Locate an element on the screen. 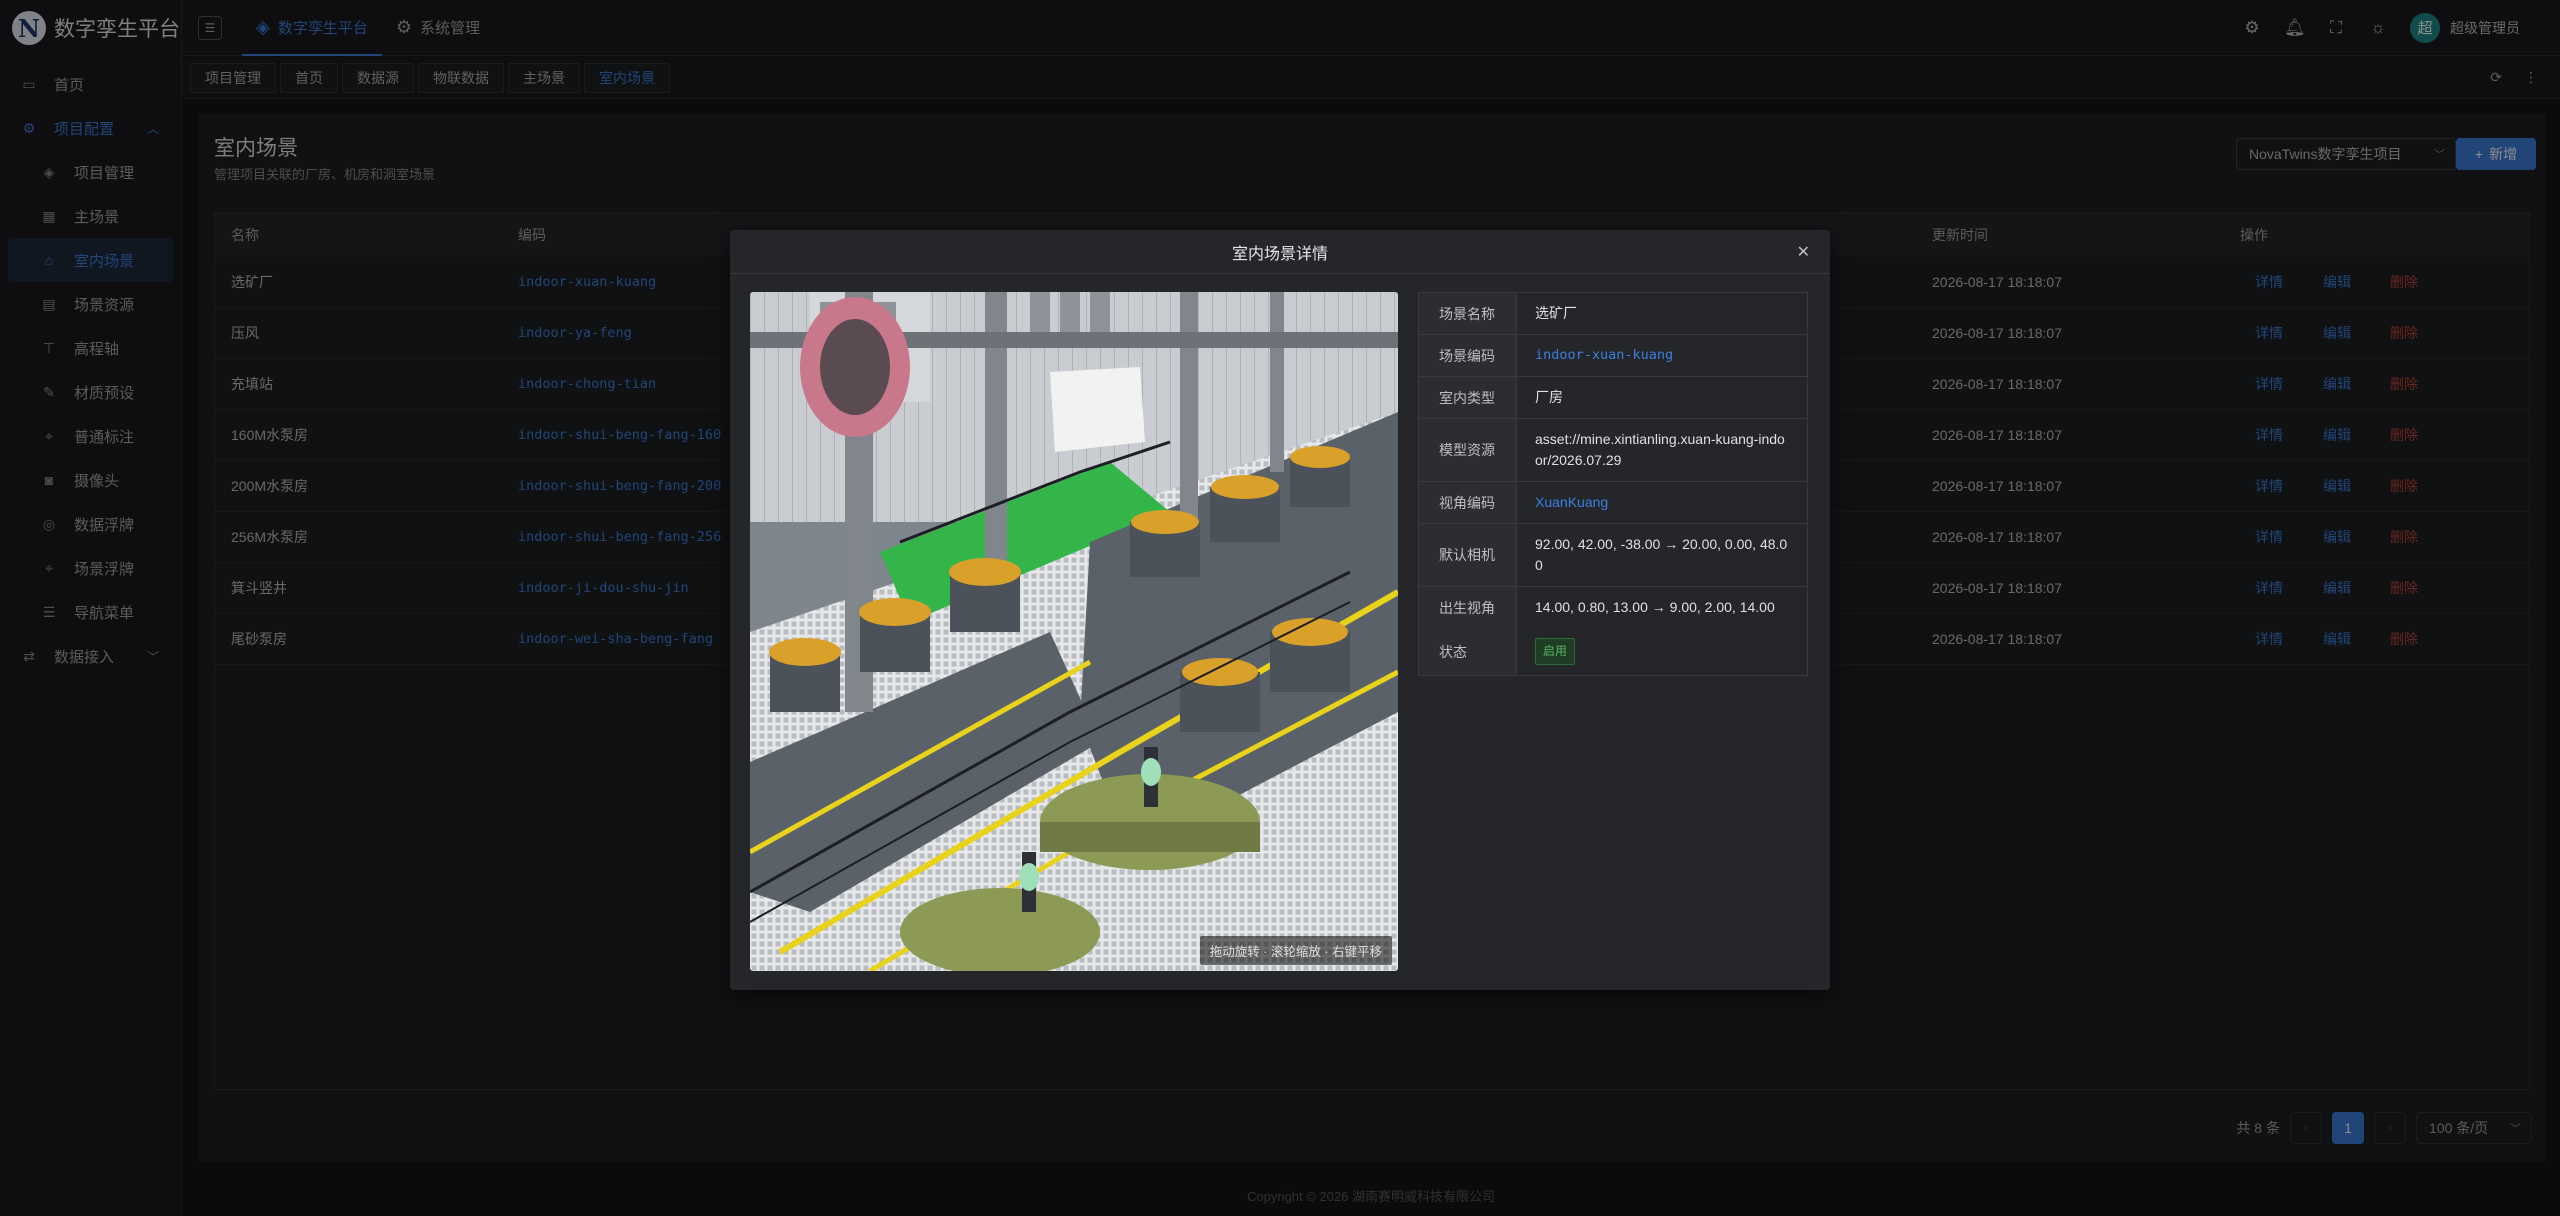 Image resolution: width=2560 pixels, height=1216 pixels. detail-row: 场景编码 indoor-xuan-kuang is located at coordinates (1613, 356).